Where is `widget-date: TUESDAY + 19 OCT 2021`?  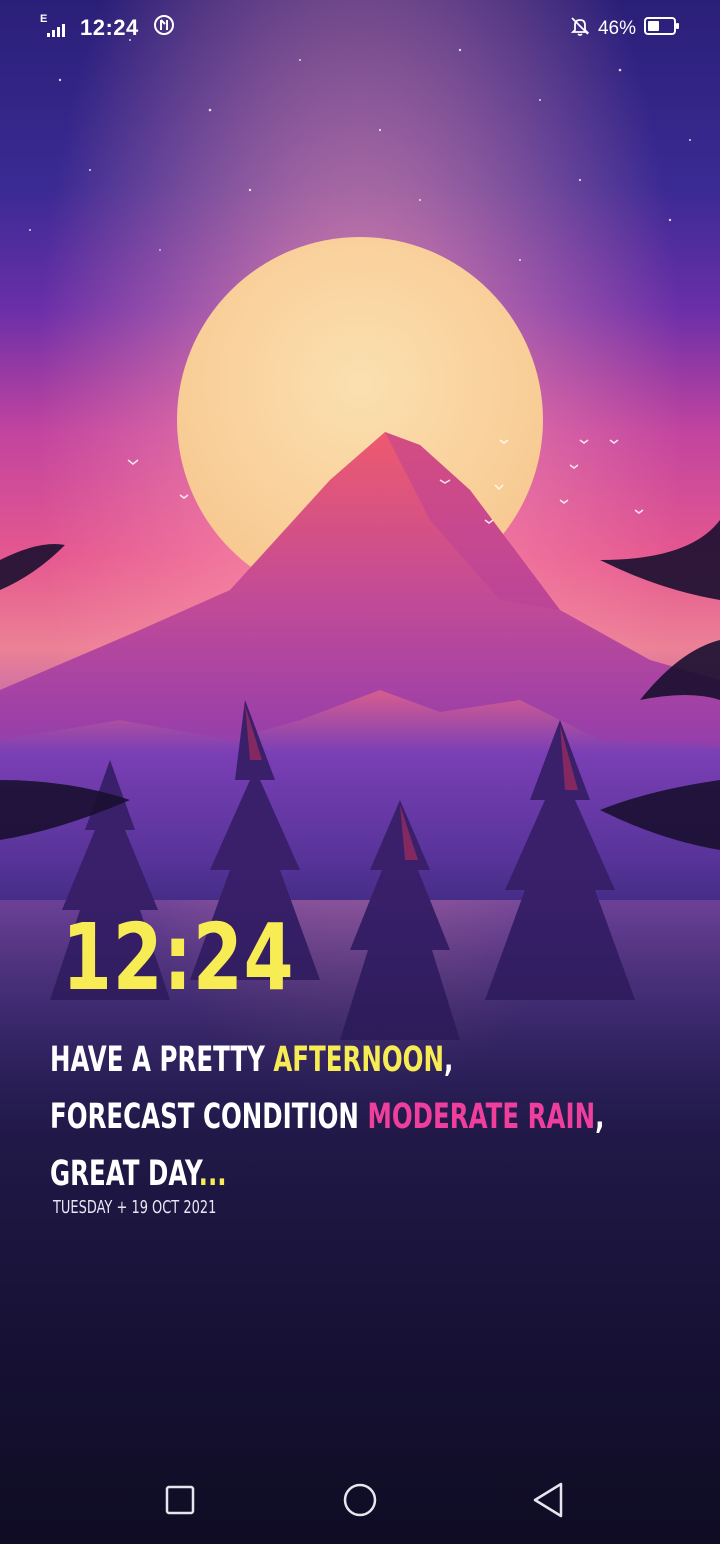 widget-date: TUESDAY + 19 OCT 2021 is located at coordinates (135, 1207).